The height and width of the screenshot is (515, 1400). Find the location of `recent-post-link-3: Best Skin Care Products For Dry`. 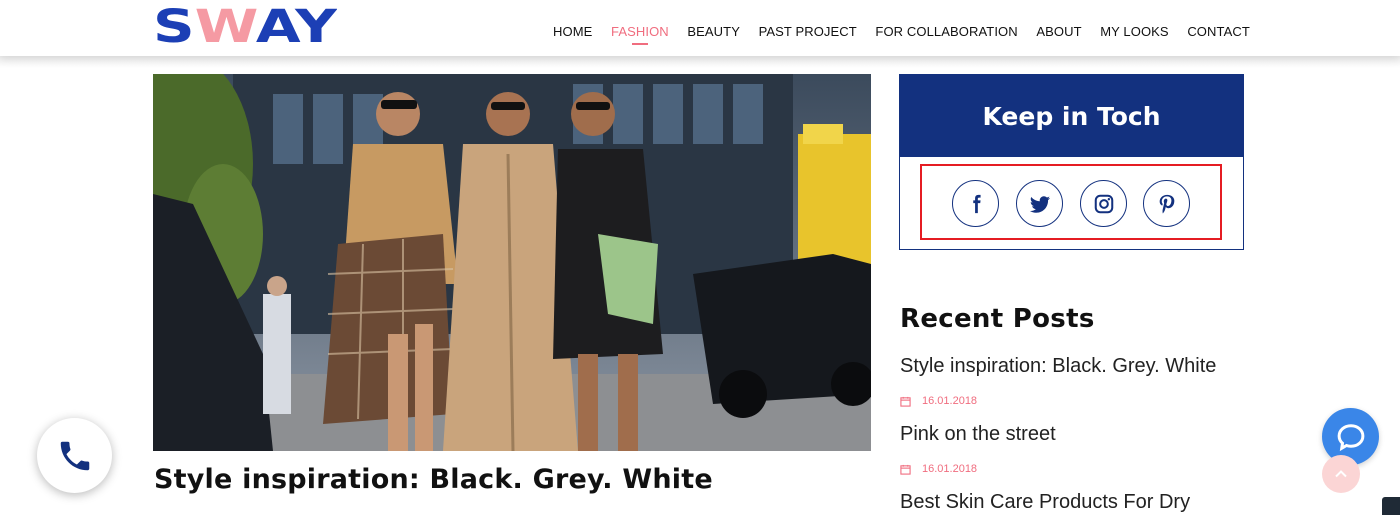

recent-post-link-3: Best Skin Care Products For Dry is located at coordinates (1045, 502).